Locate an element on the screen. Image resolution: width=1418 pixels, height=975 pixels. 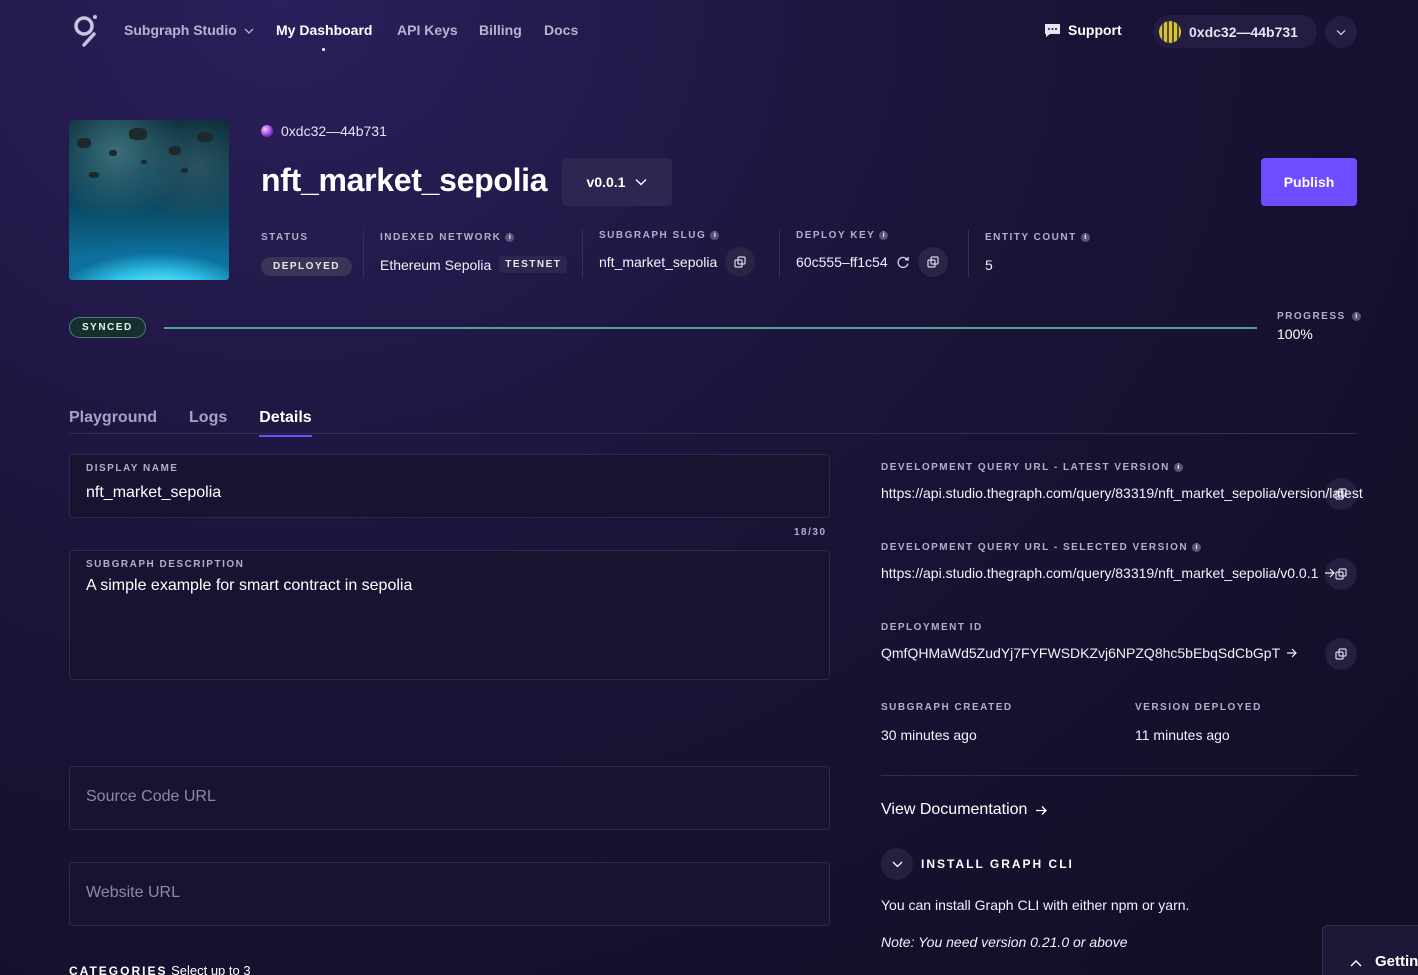
subgraph-image is located at coordinates (149, 200).